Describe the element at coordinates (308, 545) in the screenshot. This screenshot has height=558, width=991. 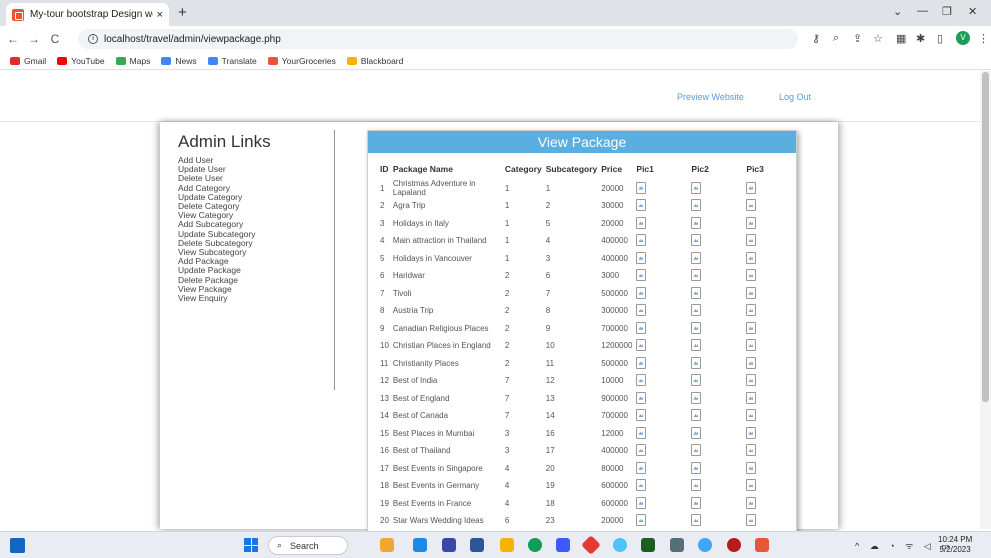
I see `taskbar-search: ⌕ Search` at that location.